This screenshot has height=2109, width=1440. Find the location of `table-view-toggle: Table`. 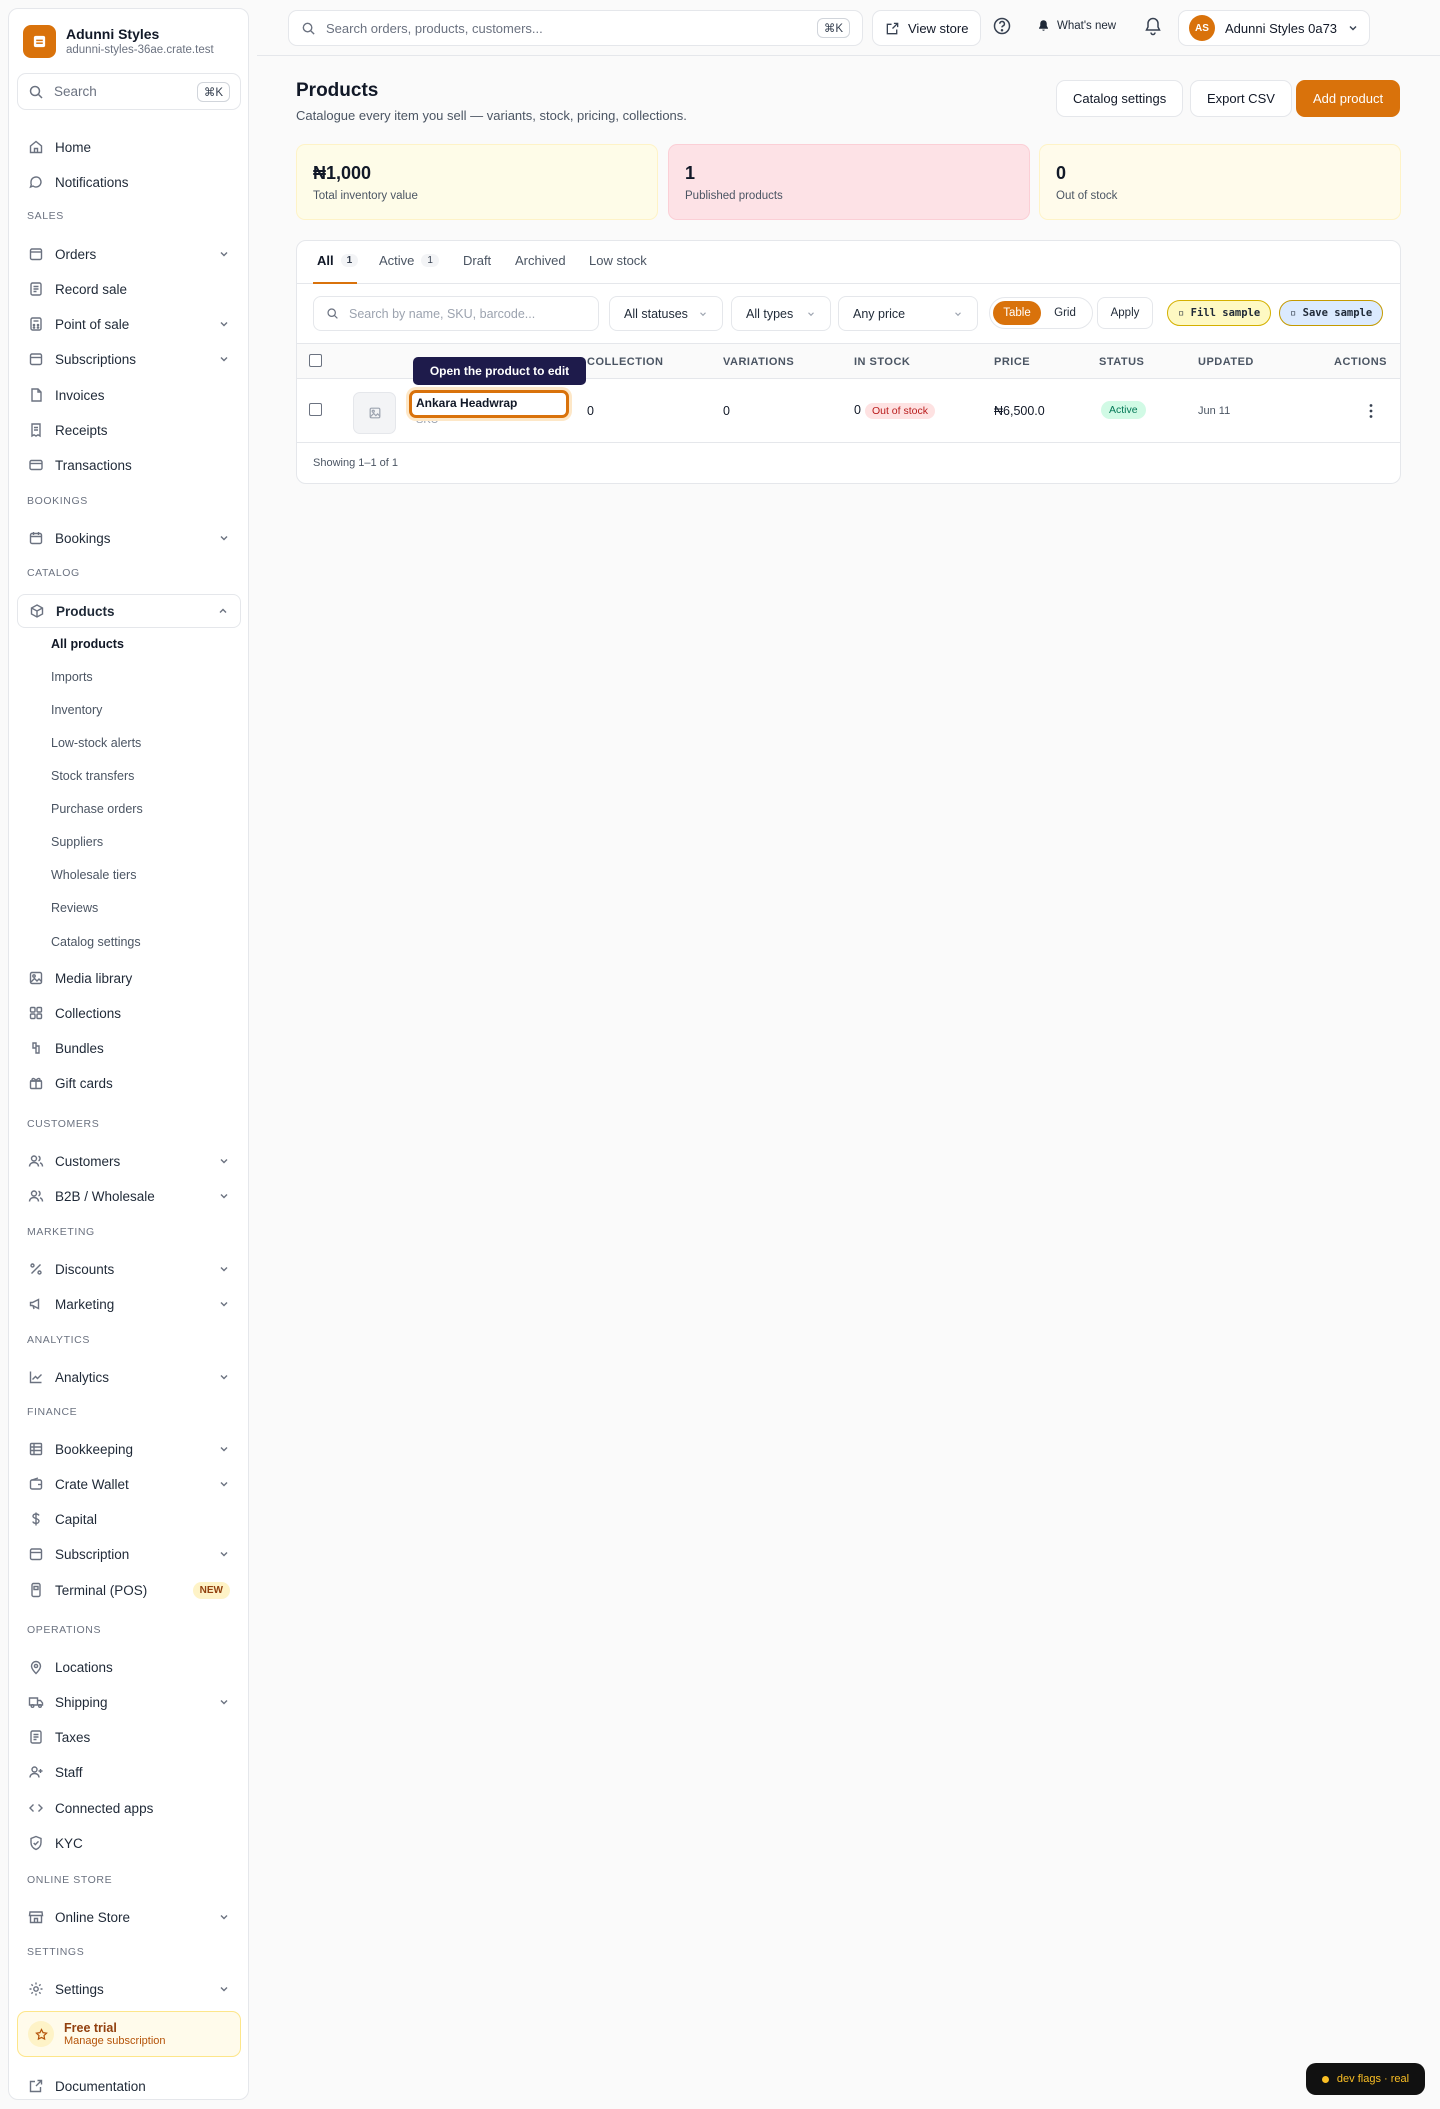

table-view-toggle: Table is located at coordinates (1017, 313).